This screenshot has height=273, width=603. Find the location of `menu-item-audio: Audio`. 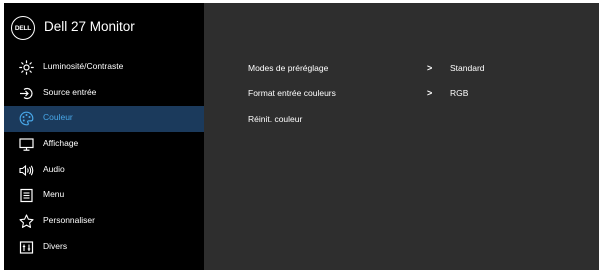

menu-item-audio: Audio is located at coordinates (104, 171).